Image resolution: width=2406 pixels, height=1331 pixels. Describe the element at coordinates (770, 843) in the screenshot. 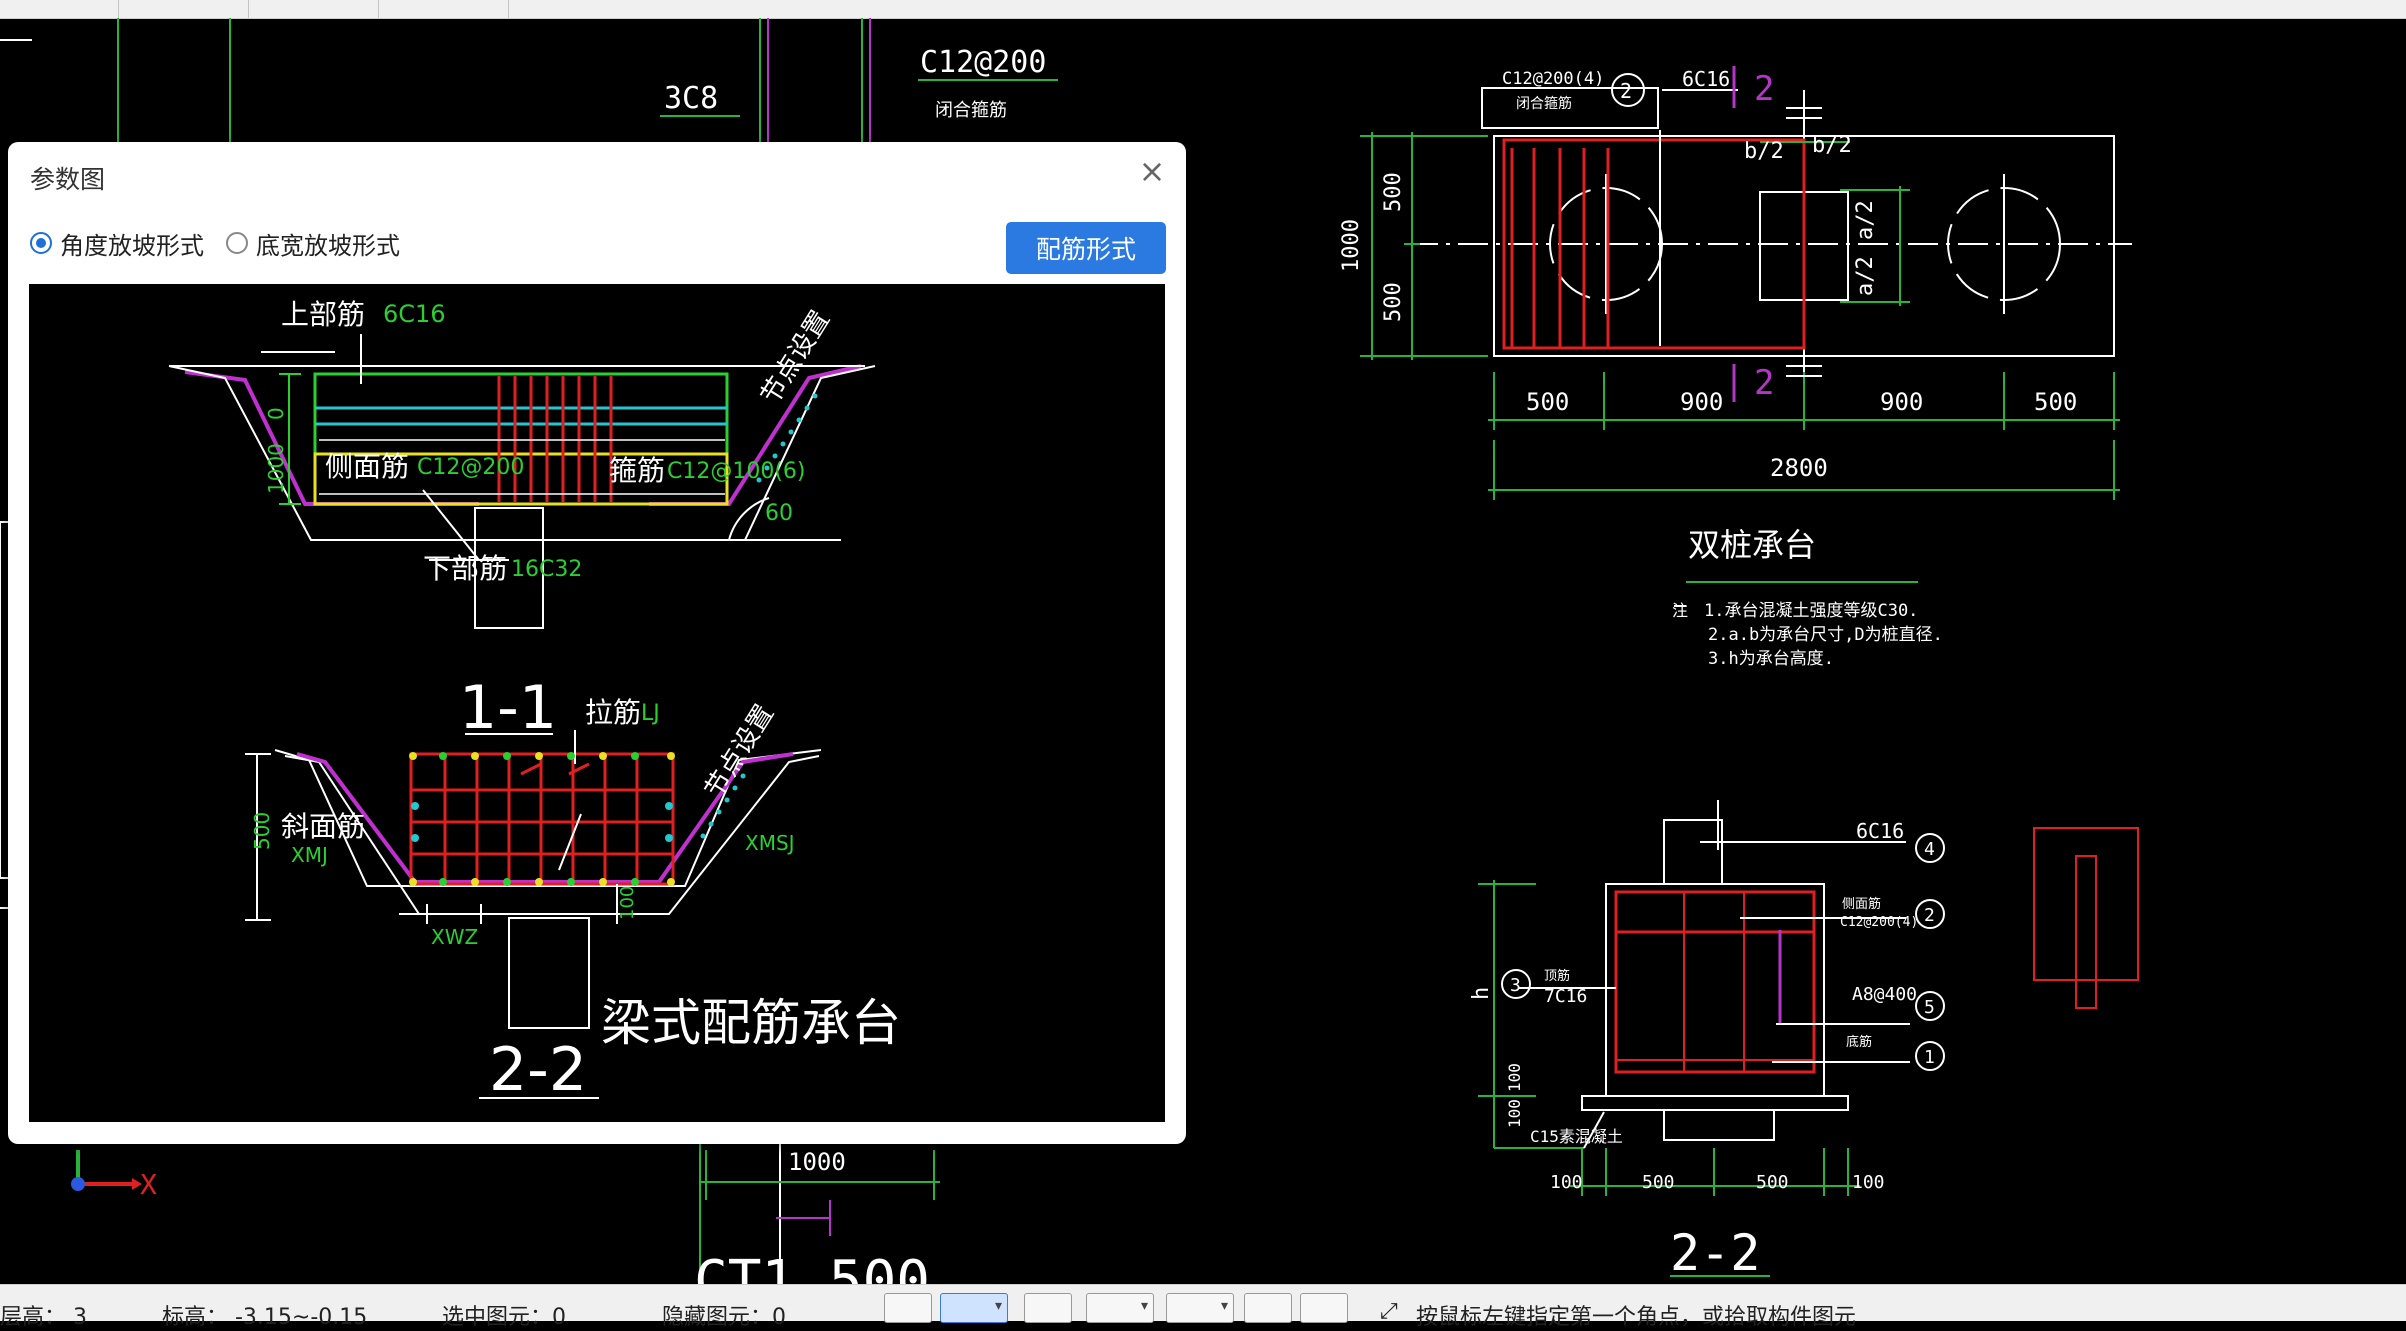

I see `xmsj-label: XMSJ` at that location.